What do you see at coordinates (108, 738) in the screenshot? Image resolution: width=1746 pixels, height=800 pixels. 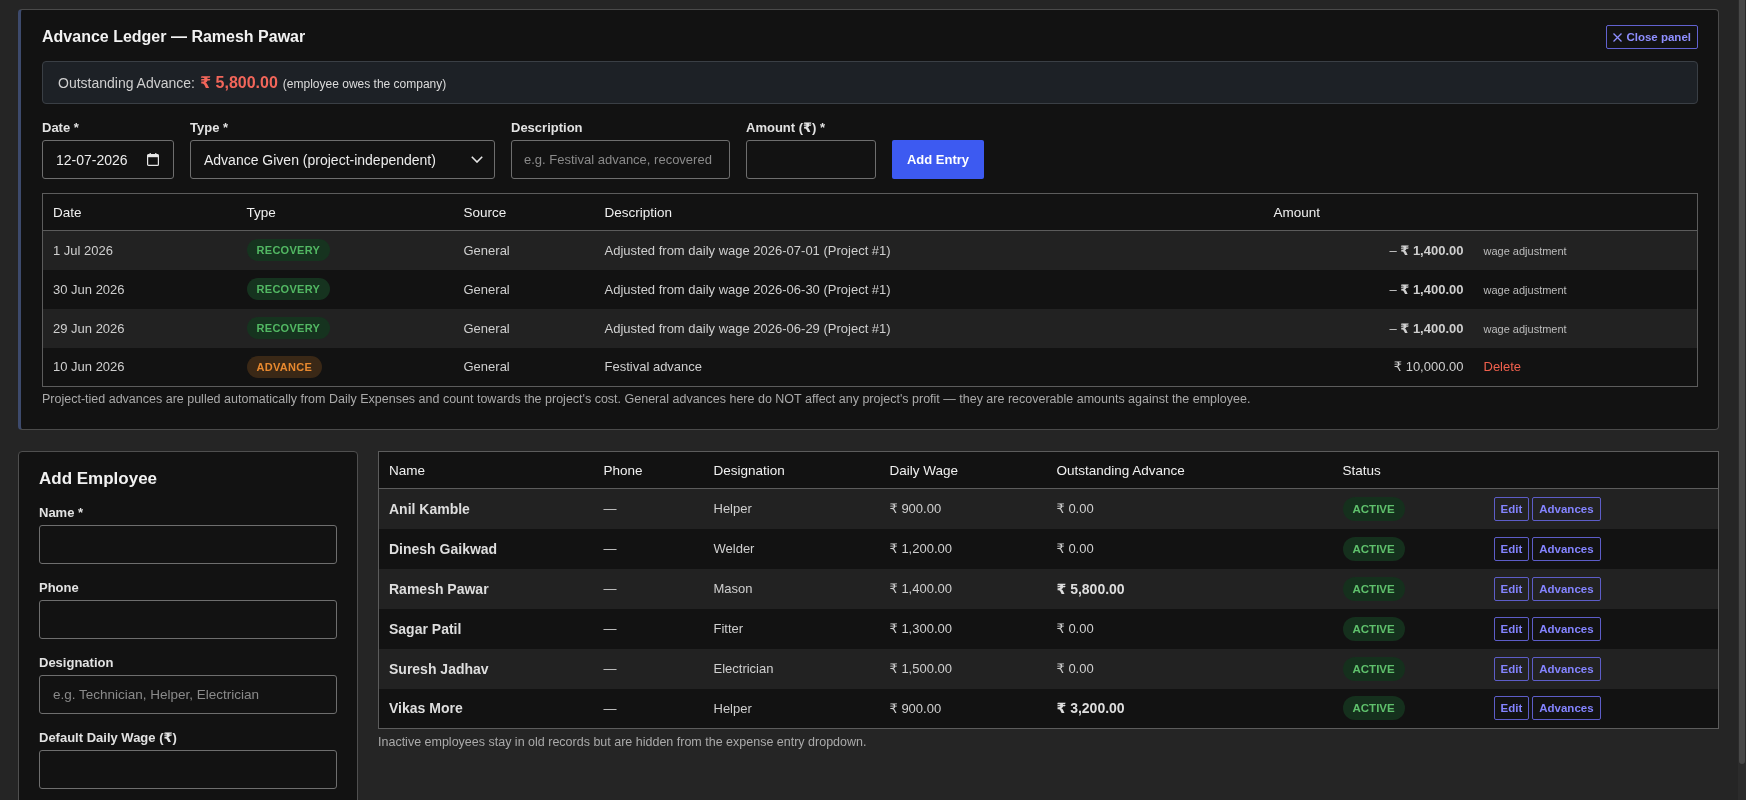 I see `field-label: Default Daily Wage (₹)` at bounding box center [108, 738].